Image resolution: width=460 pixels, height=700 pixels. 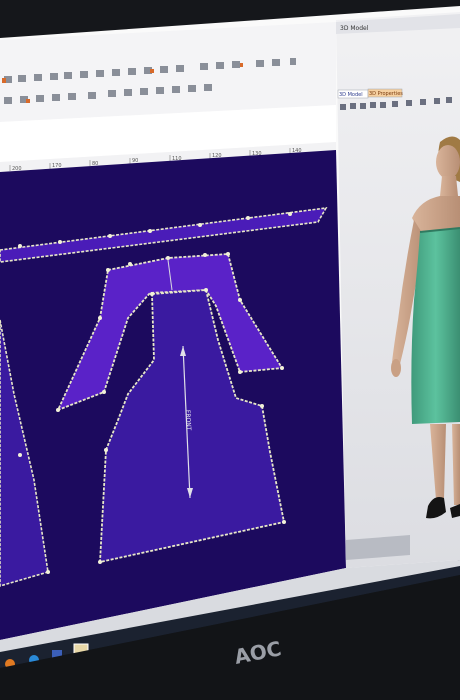 What do you see at coordinates (188, 420) in the screenshot?
I see `piece-label-front: FRONT` at bounding box center [188, 420].